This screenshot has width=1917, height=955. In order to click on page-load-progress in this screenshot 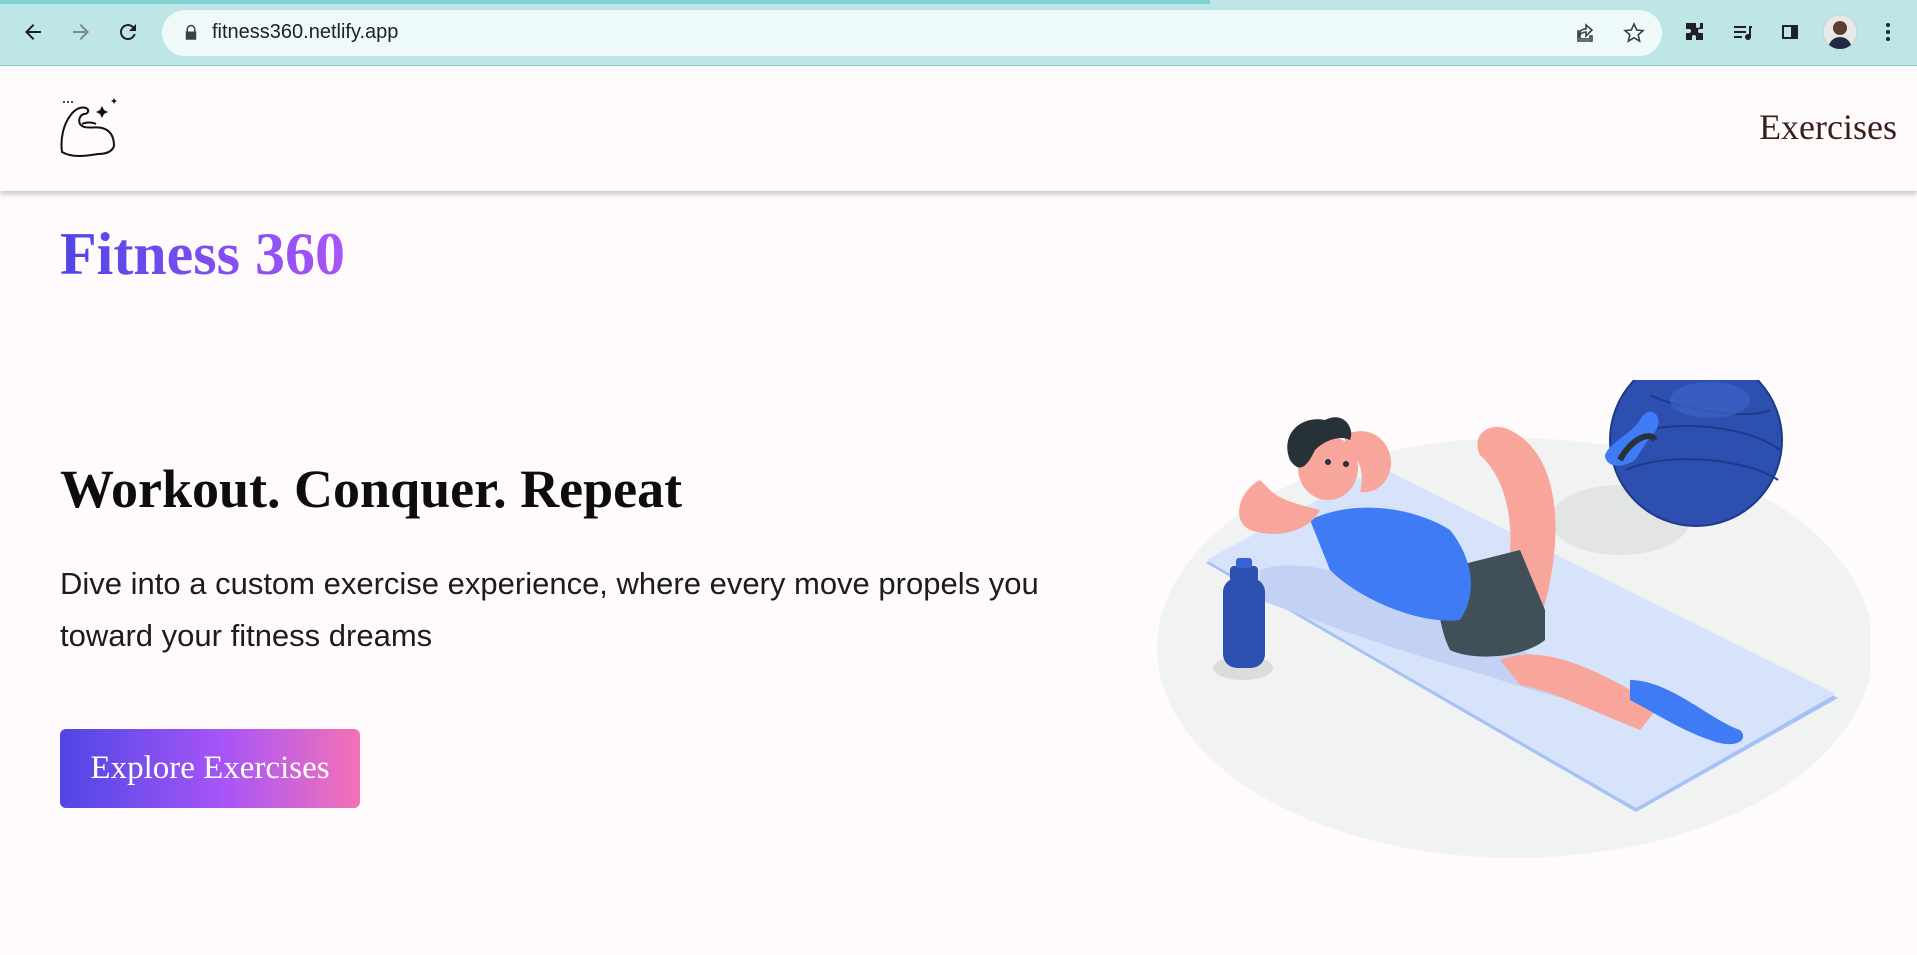, I will do `click(605, 2)`.